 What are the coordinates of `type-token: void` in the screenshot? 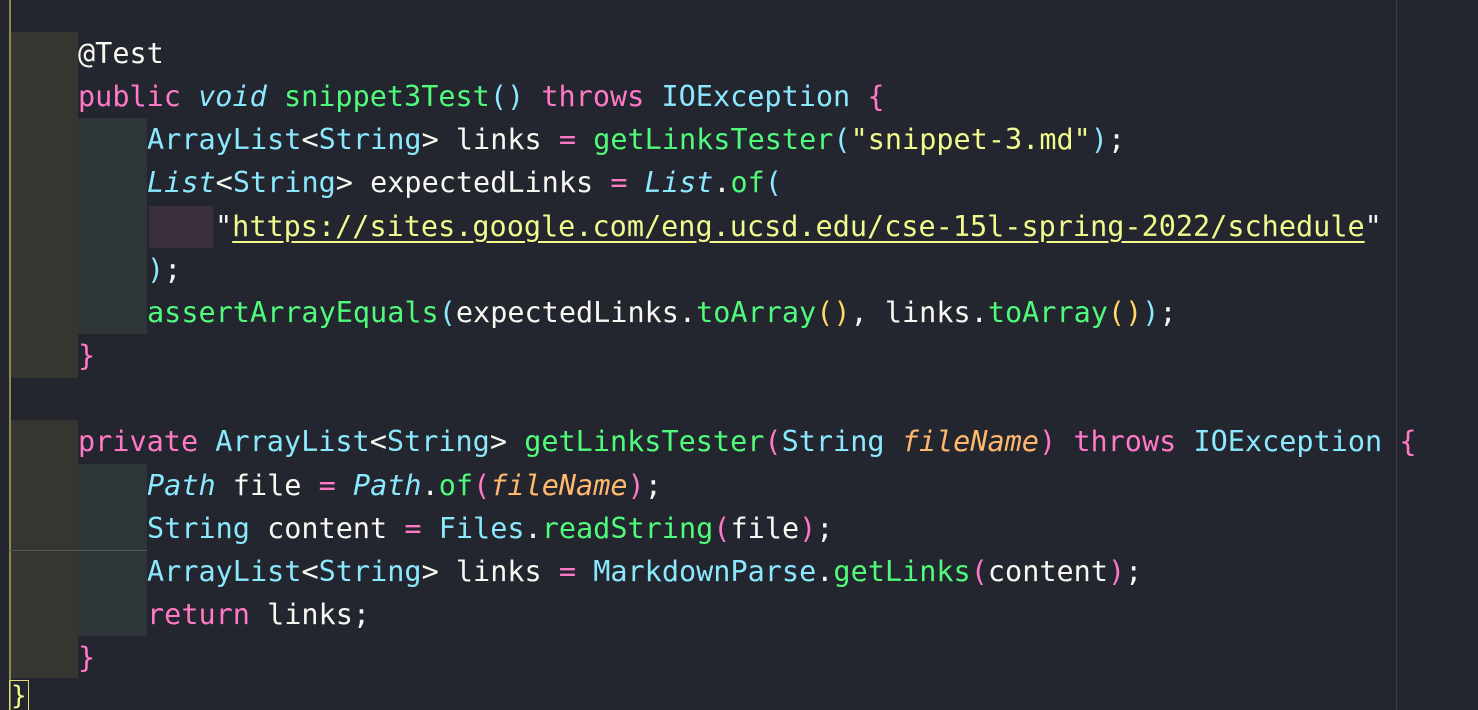 It's located at (232, 96).